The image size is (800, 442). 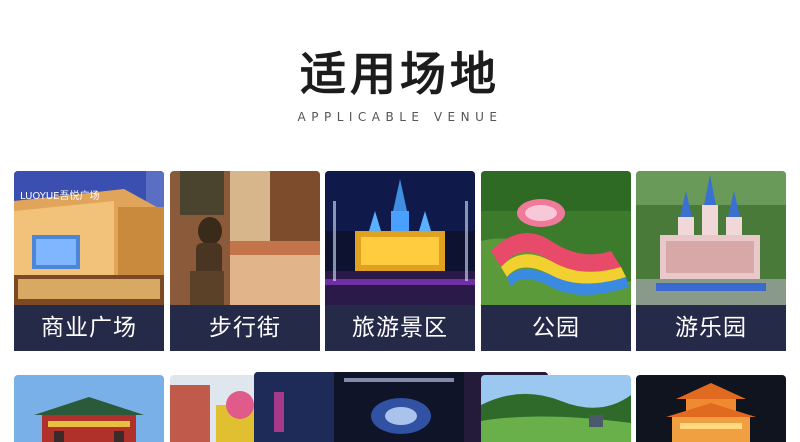 What do you see at coordinates (400, 328) in the screenshot?
I see `venue-label: 旅游景区` at bounding box center [400, 328].